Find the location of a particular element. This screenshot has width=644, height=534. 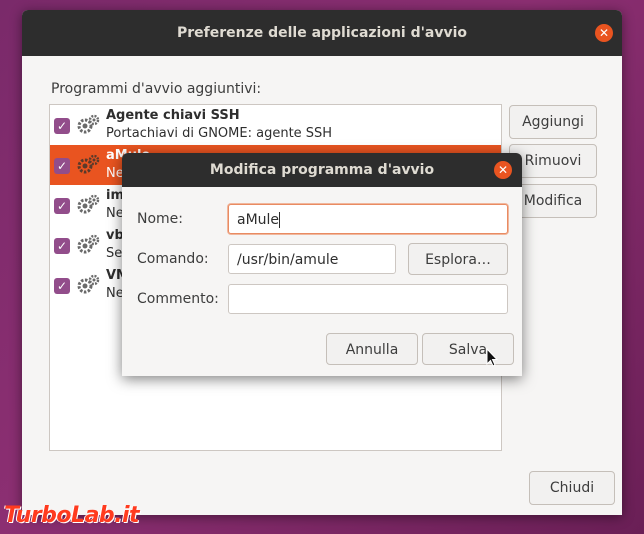

window-close-icon: ✕ is located at coordinates (604, 33).